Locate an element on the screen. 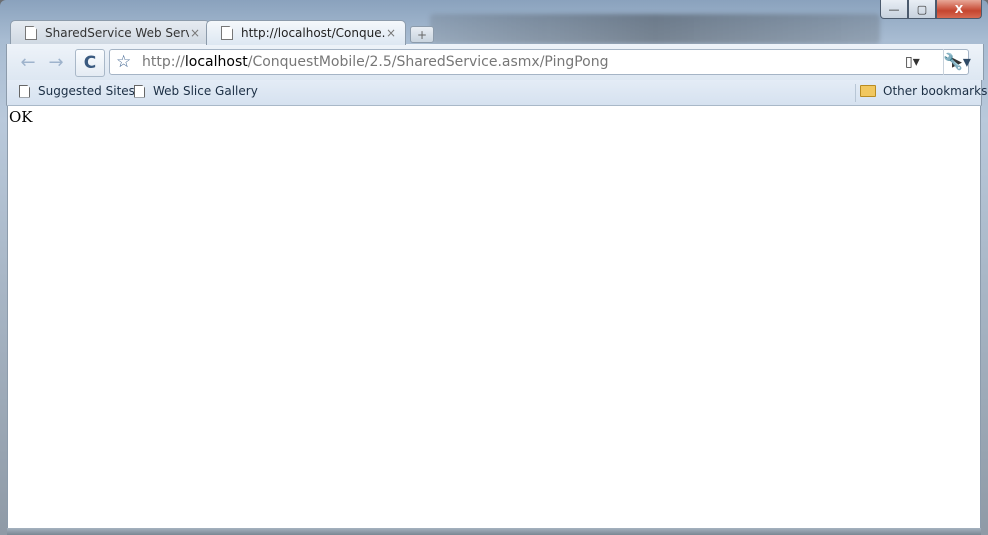 This screenshot has height=535, width=988. wrench-icon: 🔧▾ is located at coordinates (957, 61).